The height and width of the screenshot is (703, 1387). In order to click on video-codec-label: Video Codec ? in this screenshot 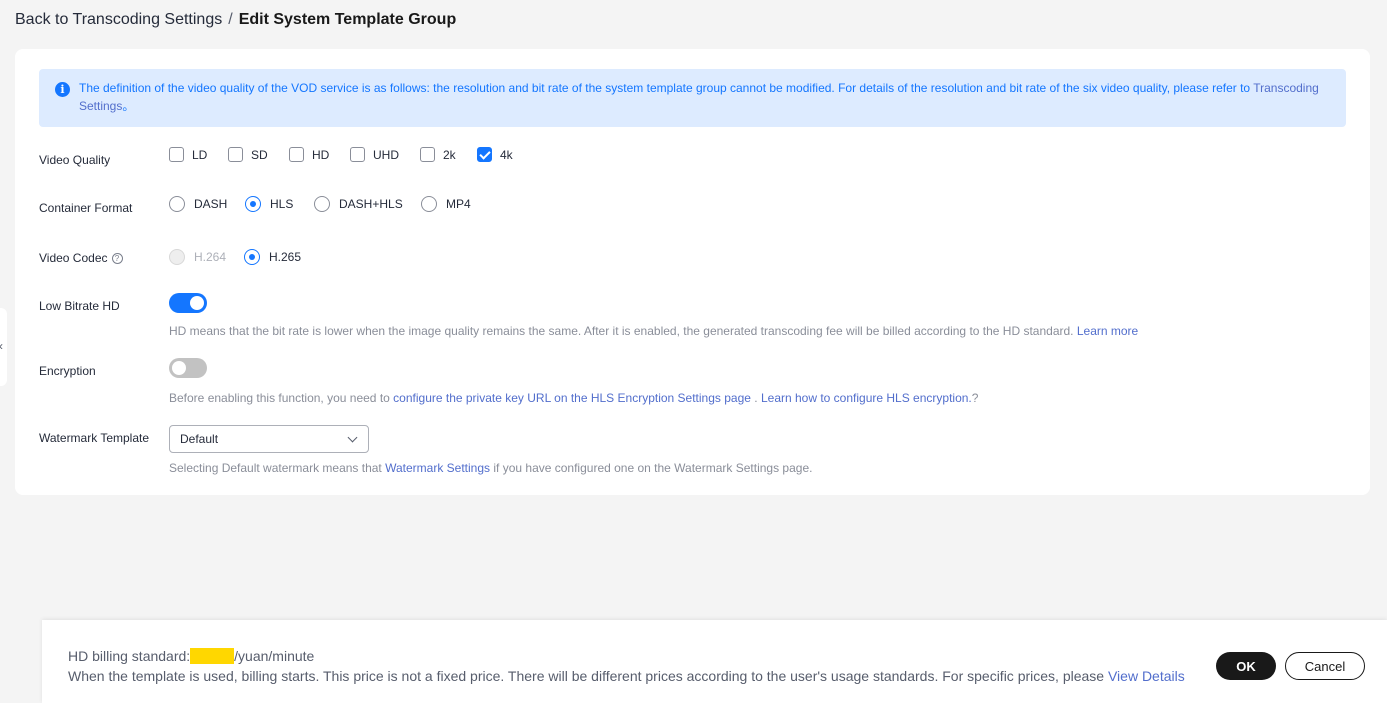, I will do `click(81, 258)`.